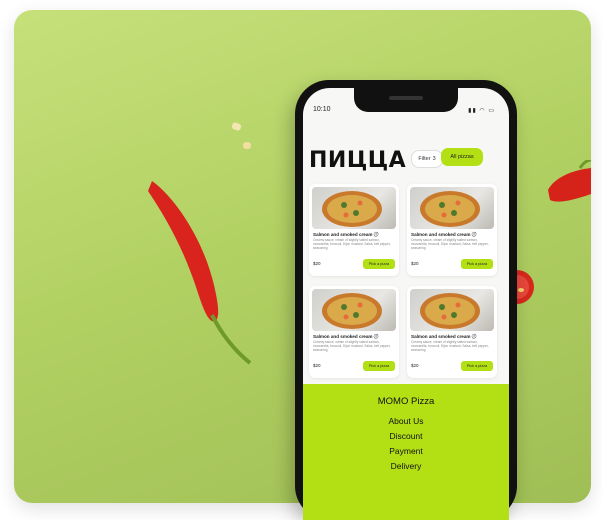  What do you see at coordinates (462, 157) in the screenshot?
I see `all-pizzas-button: All pizzas` at bounding box center [462, 157].